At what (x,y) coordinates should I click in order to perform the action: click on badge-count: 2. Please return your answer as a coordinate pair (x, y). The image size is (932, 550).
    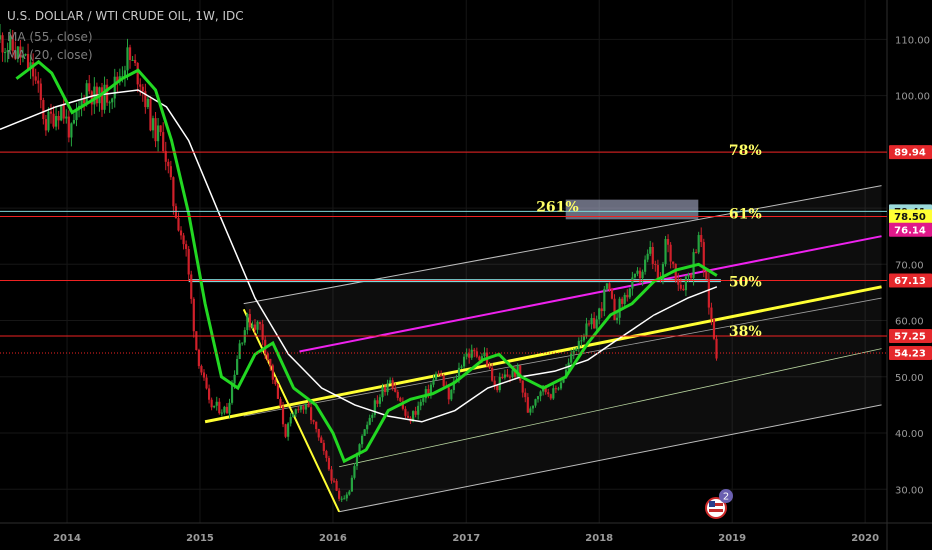
    Looking at the image, I should click on (726, 497).